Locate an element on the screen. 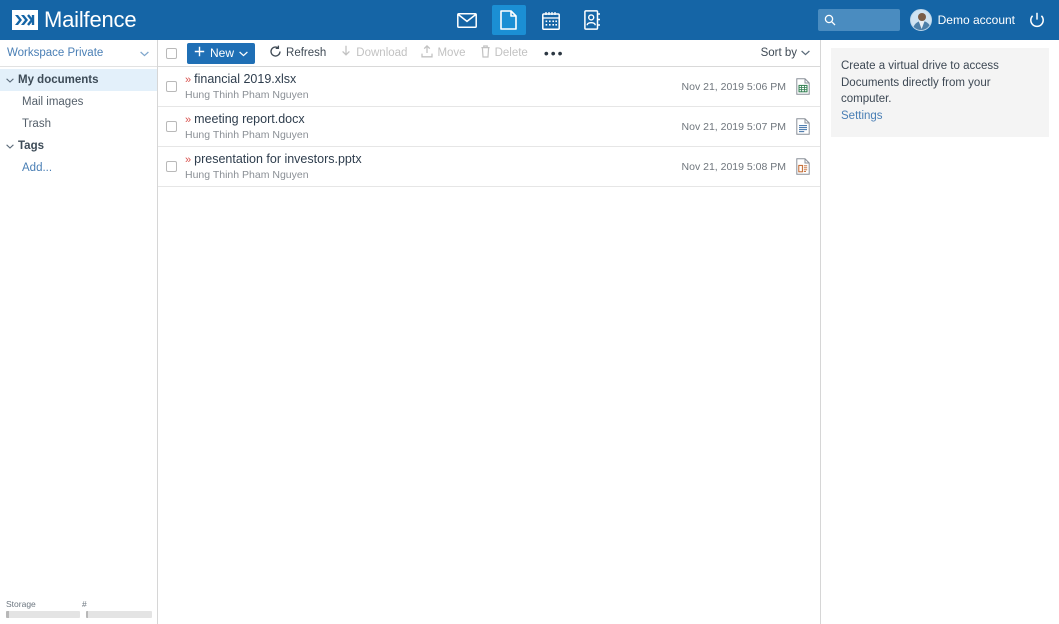 The width and height of the screenshot is (1059, 624). file-date: Nov 21, 2019 5:07 PM is located at coordinates (733, 126).